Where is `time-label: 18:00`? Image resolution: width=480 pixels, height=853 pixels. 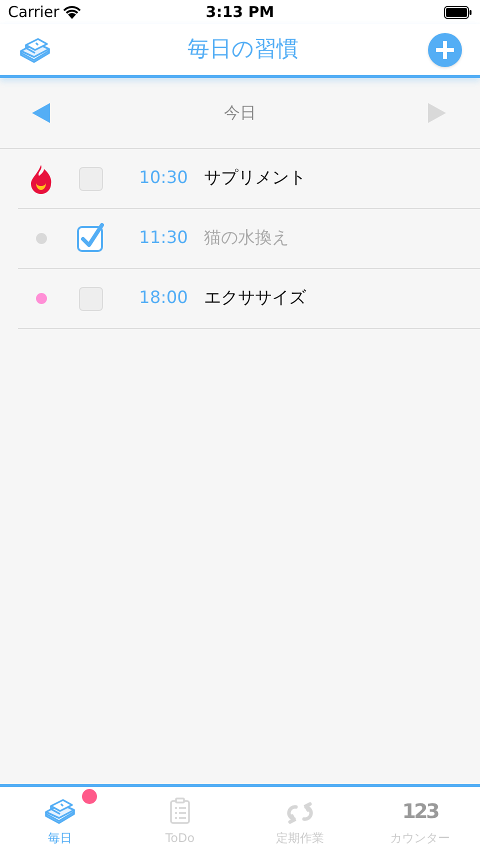 time-label: 18:00 is located at coordinates (163, 298).